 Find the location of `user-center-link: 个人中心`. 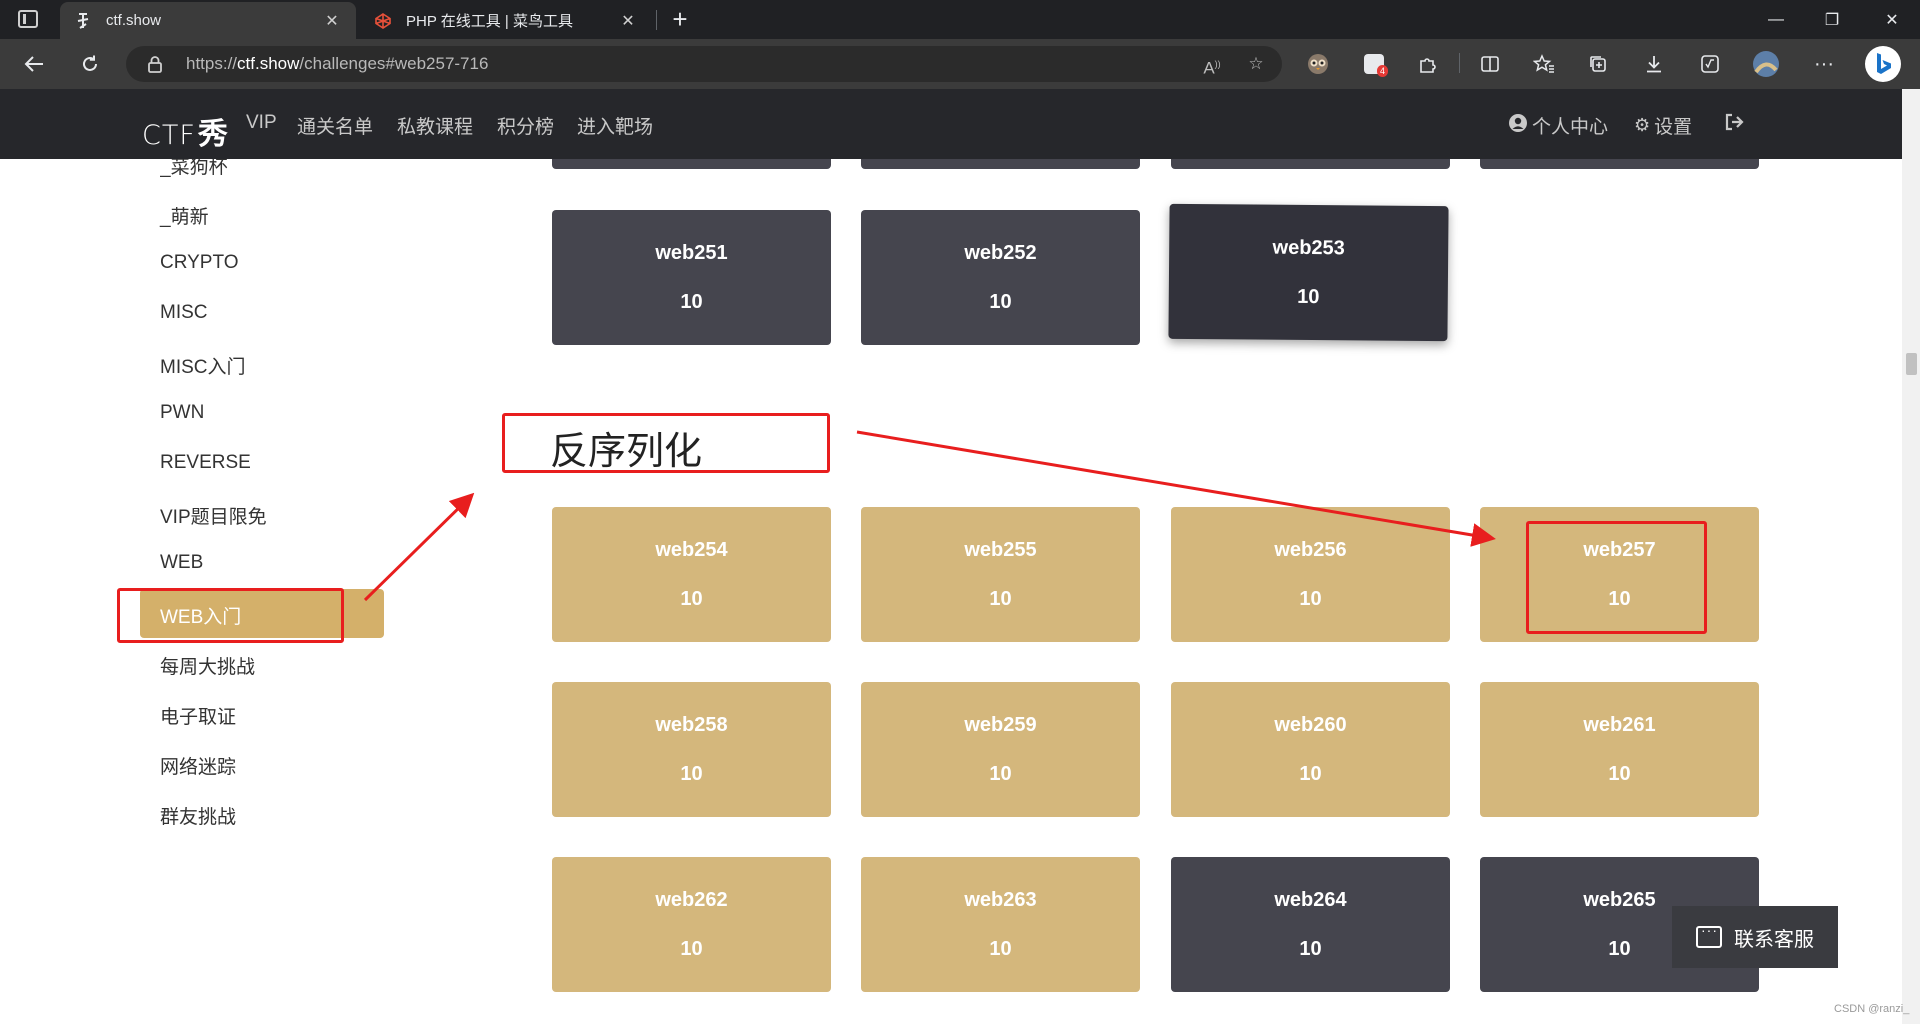

user-center-link: 个人中心 is located at coordinates (1558, 125).